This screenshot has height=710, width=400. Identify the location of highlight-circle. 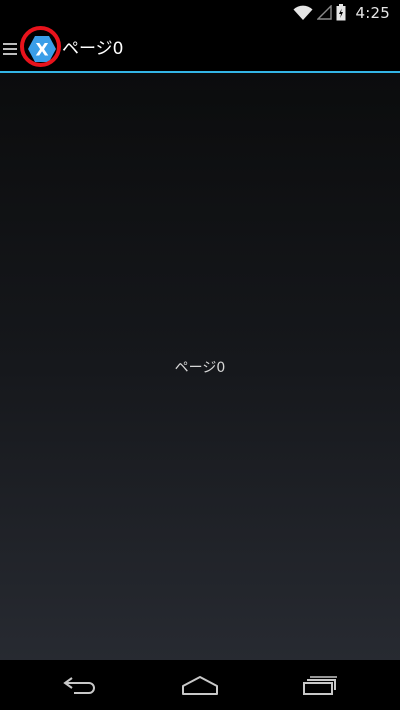
(40, 46).